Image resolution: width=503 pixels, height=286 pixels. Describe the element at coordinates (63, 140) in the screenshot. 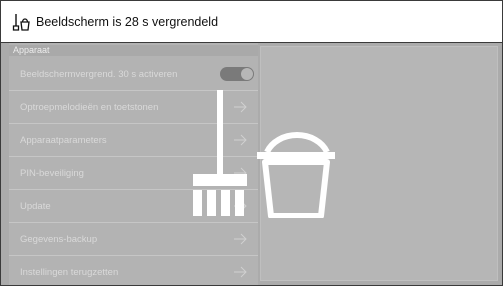

I see `menu-item-label: Apparaatparameters` at that location.